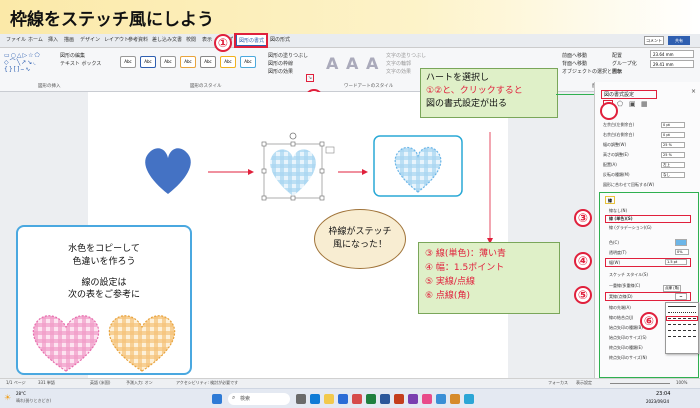 The width and height of the screenshot is (700, 408). Describe the element at coordinates (617, 55) in the screenshot. I see `align-button: 配置` at that location.